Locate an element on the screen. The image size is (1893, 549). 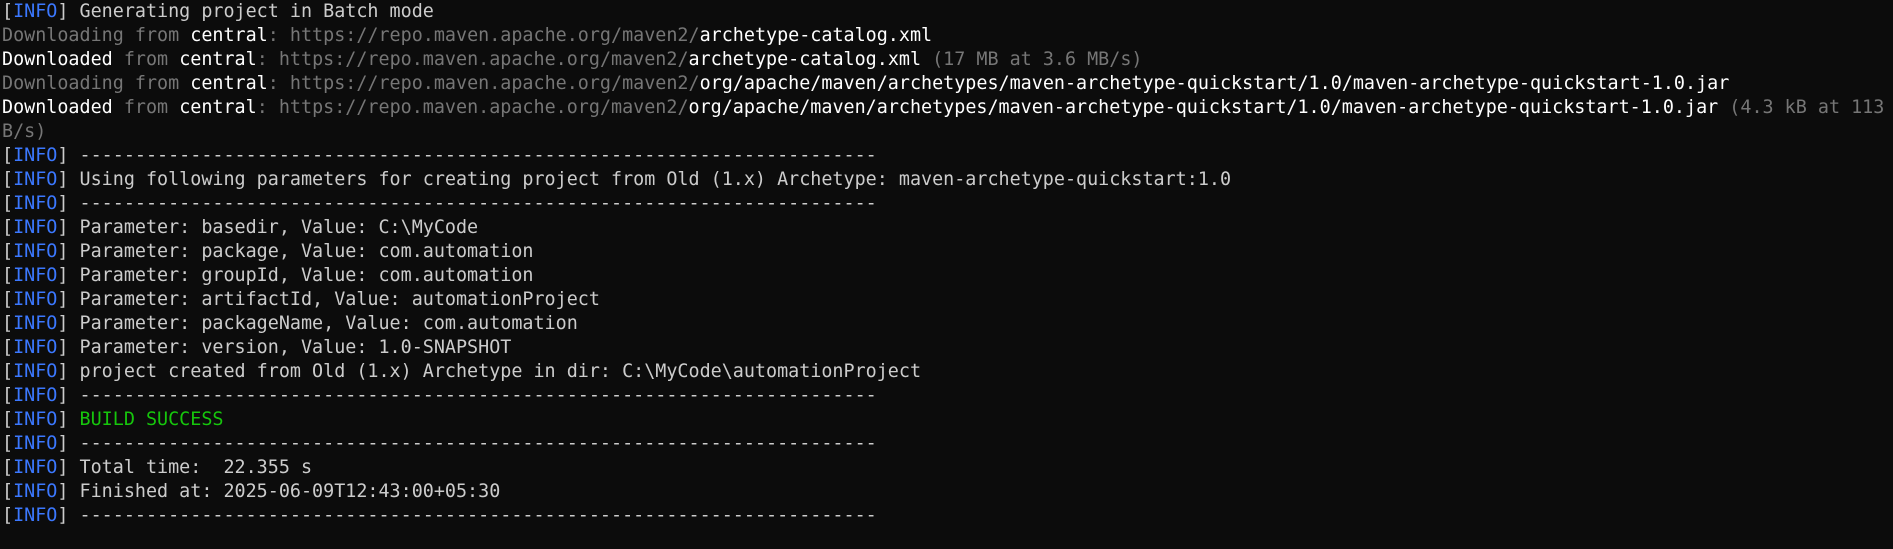
wrapped-text: B/s) is located at coordinates (24, 131).